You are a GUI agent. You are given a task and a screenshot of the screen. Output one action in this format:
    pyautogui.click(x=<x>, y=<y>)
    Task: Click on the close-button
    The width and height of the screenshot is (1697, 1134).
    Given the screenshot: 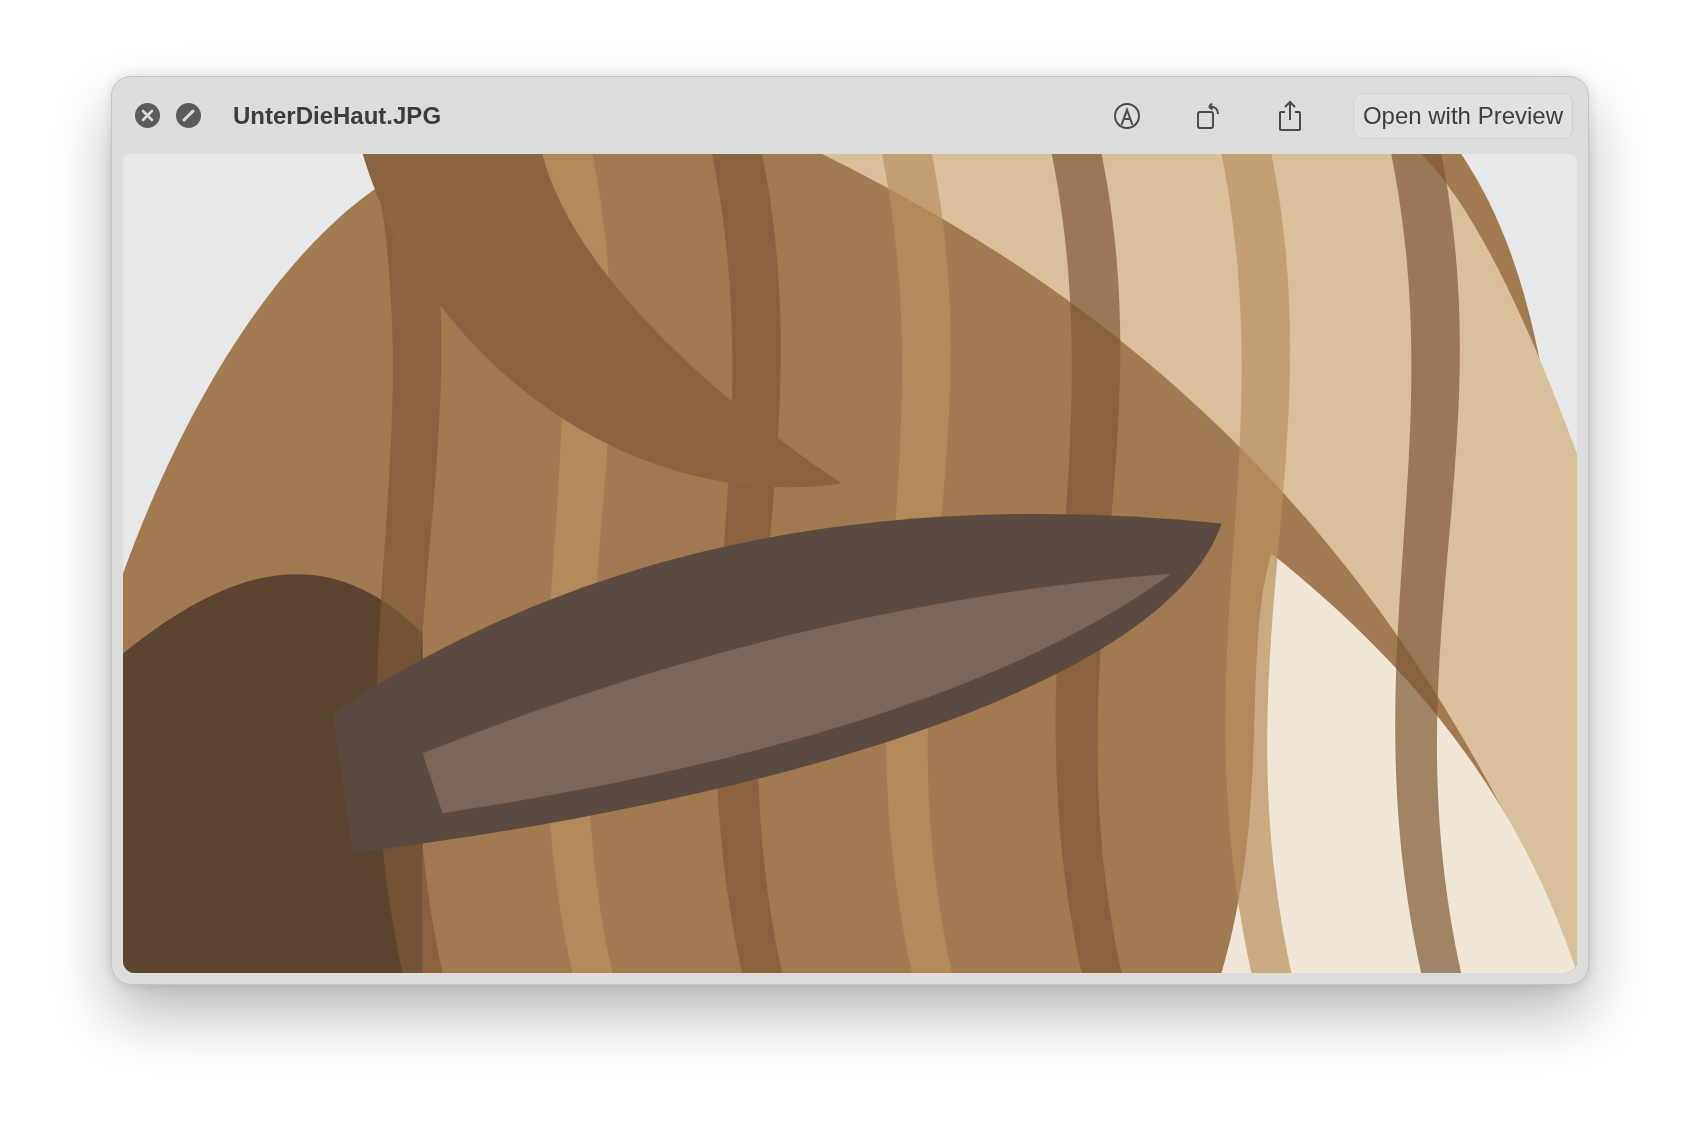 What is the action you would take?
    pyautogui.click(x=147, y=115)
    